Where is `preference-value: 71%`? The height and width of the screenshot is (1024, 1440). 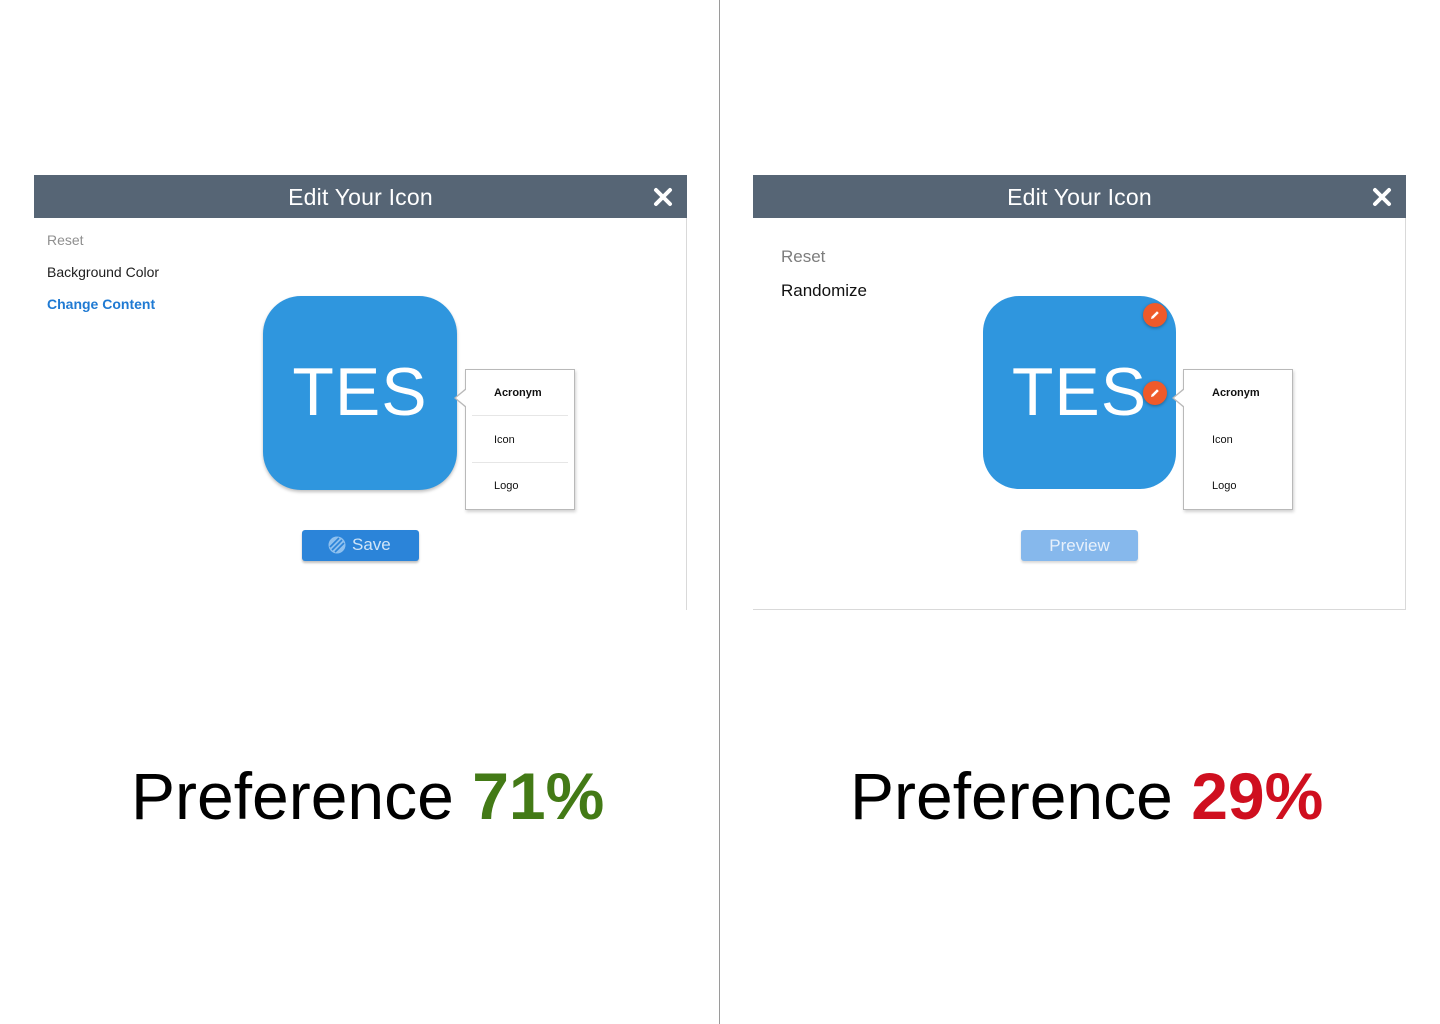
preference-value: 71% is located at coordinates (538, 796).